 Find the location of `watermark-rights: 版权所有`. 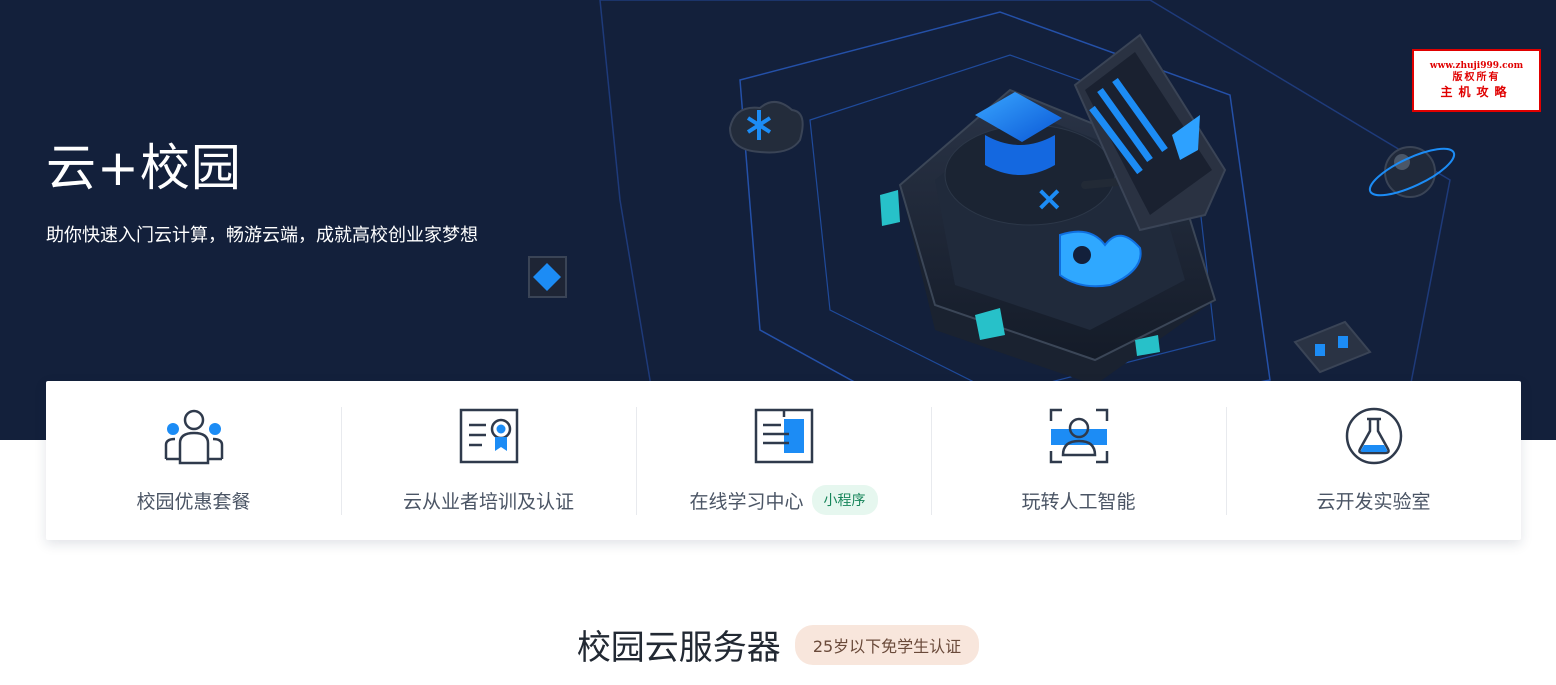

watermark-rights: 版权所有 is located at coordinates (1476, 78).